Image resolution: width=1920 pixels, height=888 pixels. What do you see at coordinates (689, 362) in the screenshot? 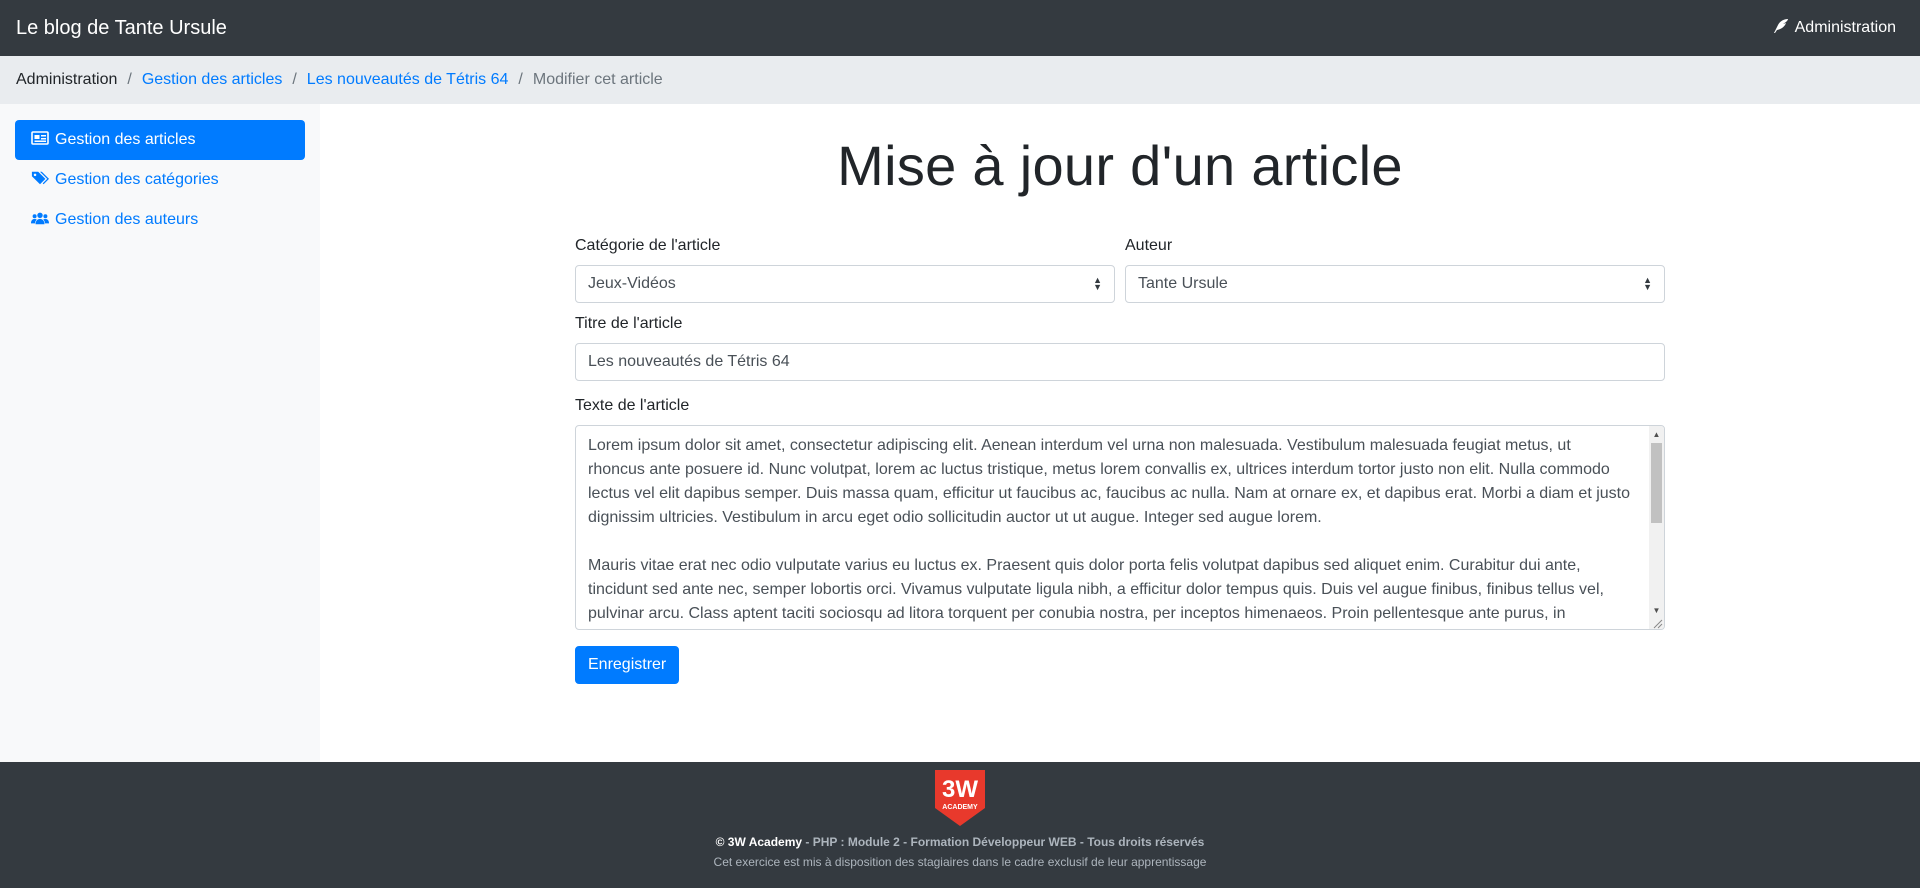
I see `title-input-value: Les nouveautés de Tétris 64` at bounding box center [689, 362].